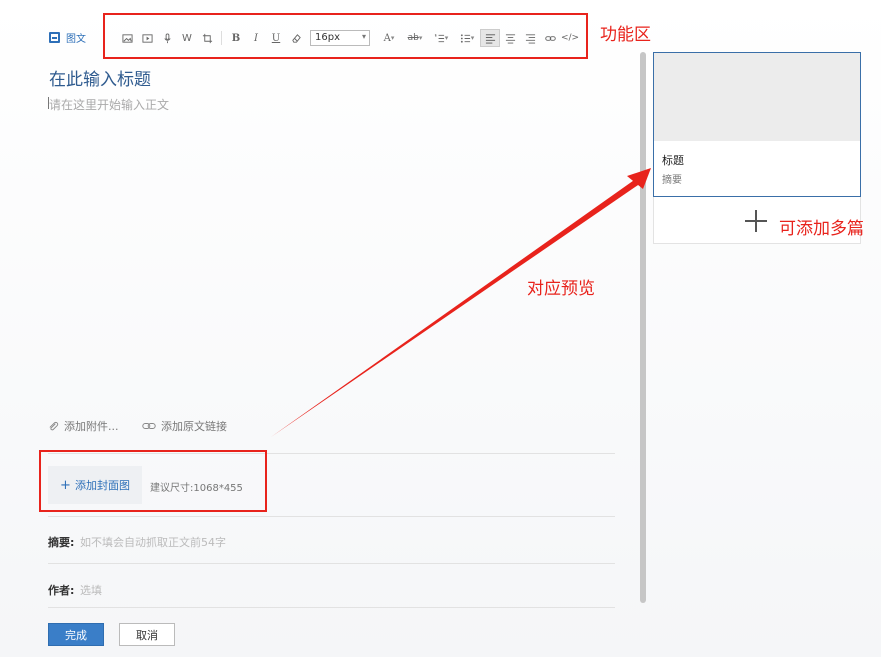 This screenshot has width=881, height=657. What do you see at coordinates (625, 35) in the screenshot?
I see `toolbar-annotation: 功能区` at bounding box center [625, 35].